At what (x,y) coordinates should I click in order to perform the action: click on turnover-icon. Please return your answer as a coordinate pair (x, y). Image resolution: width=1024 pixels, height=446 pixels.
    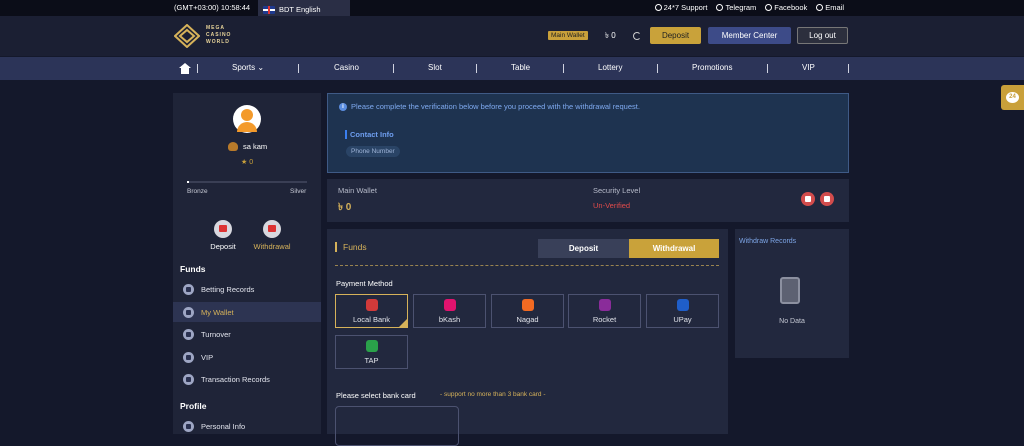
    Looking at the image, I should click on (188, 334).